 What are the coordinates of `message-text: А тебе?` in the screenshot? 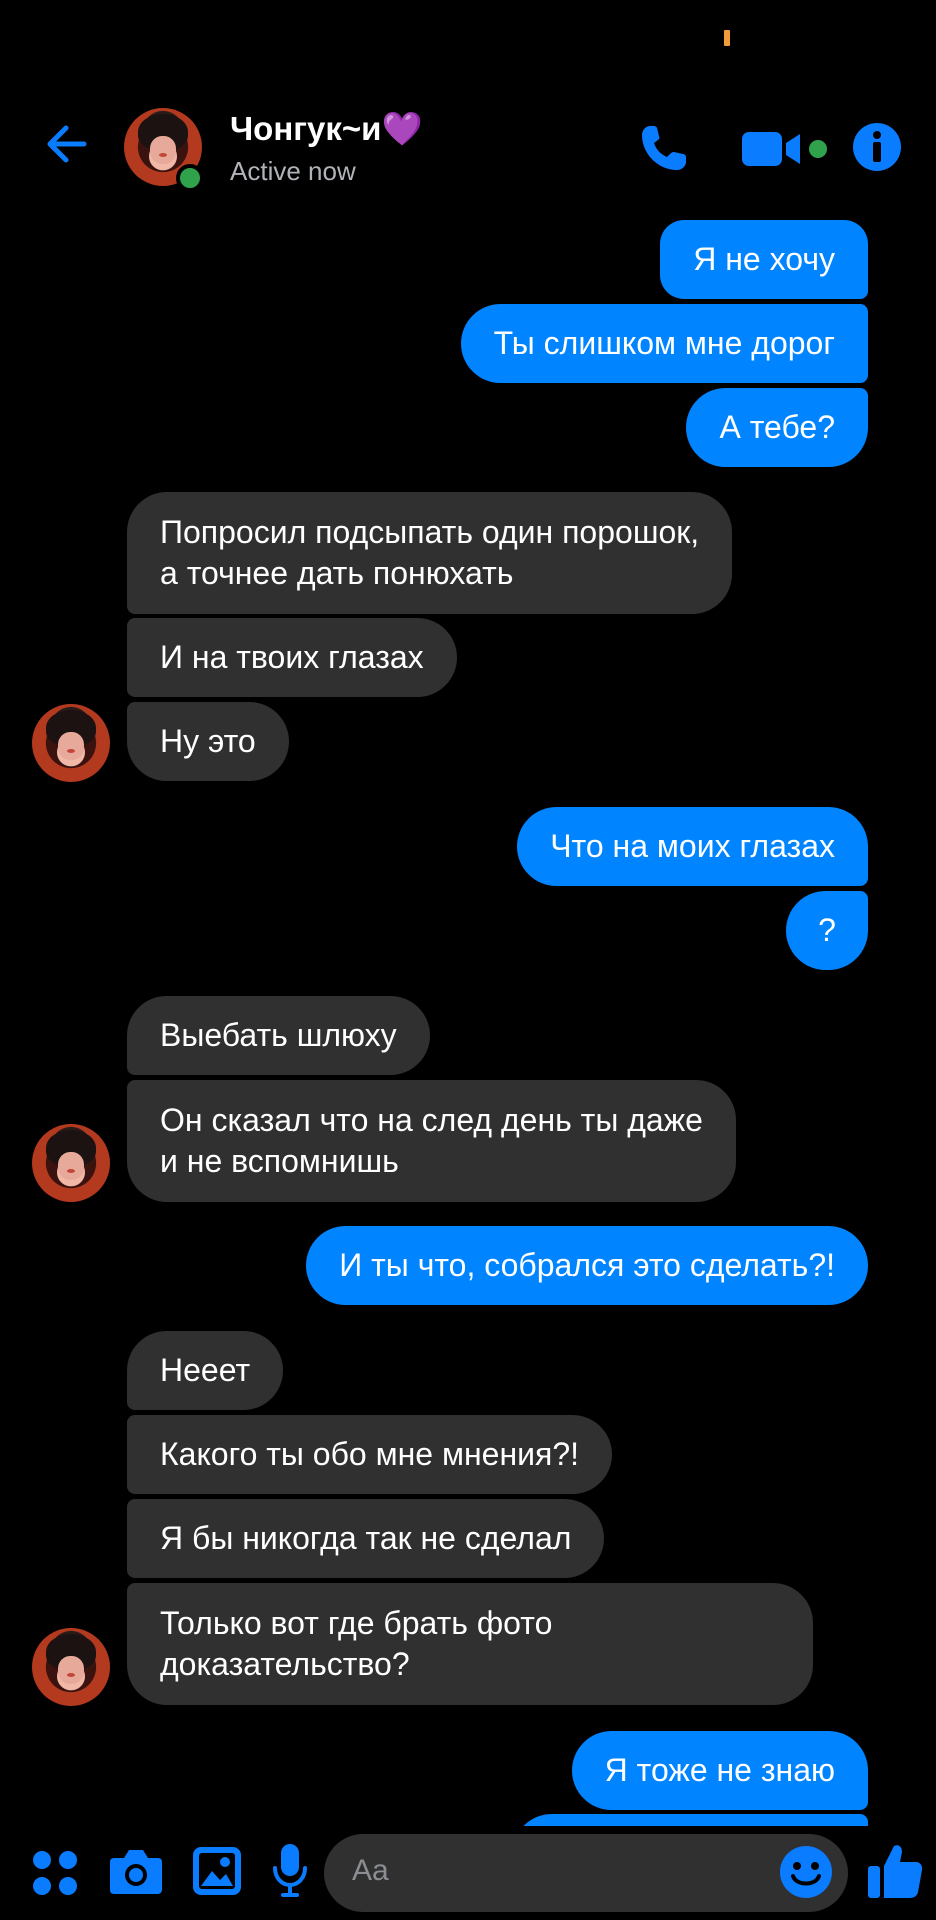 It's located at (777, 427).